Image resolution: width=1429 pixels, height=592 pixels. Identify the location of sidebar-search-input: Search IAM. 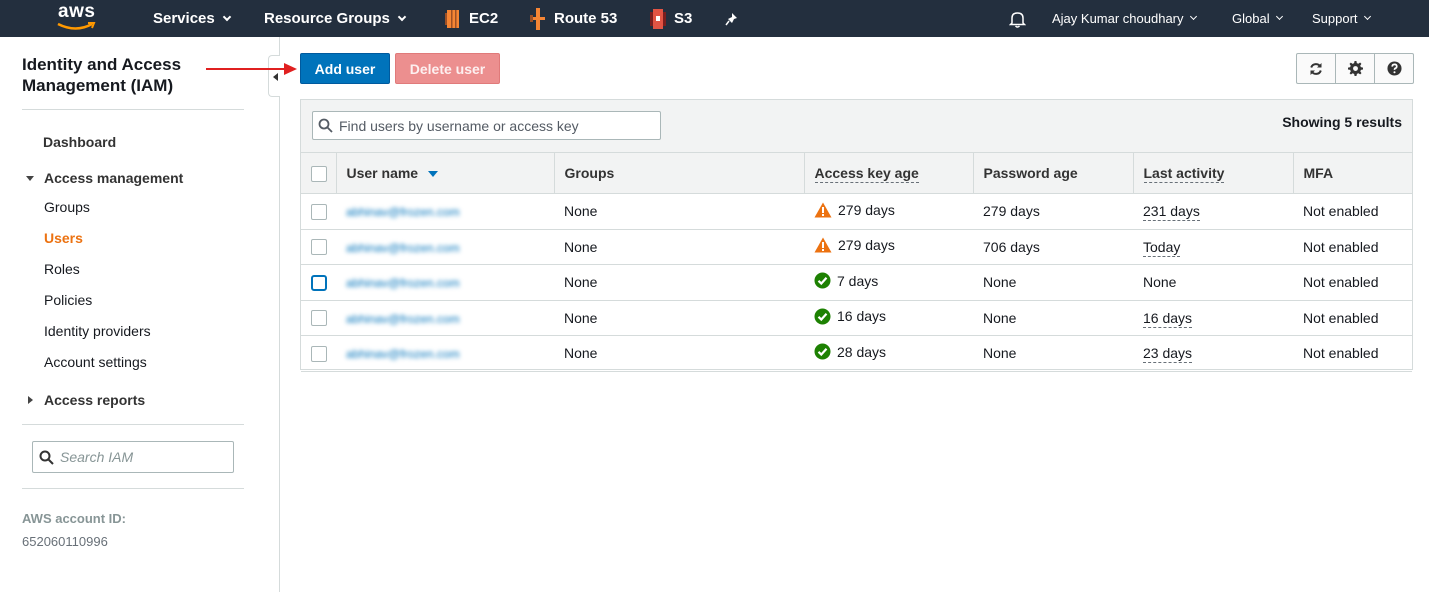
(133, 457).